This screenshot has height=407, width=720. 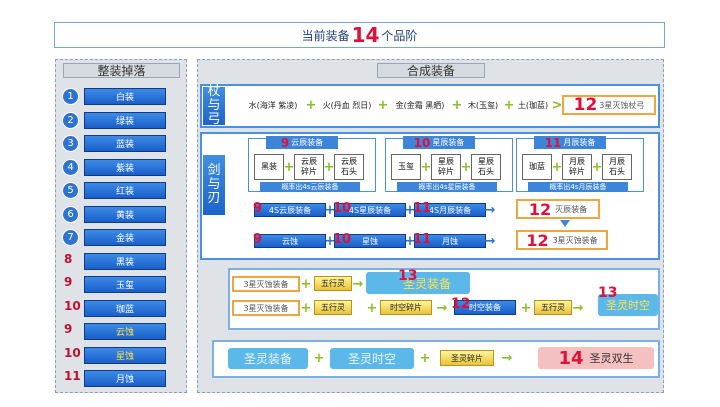 I want to click on group-tier: 10, so click(x=422, y=142).